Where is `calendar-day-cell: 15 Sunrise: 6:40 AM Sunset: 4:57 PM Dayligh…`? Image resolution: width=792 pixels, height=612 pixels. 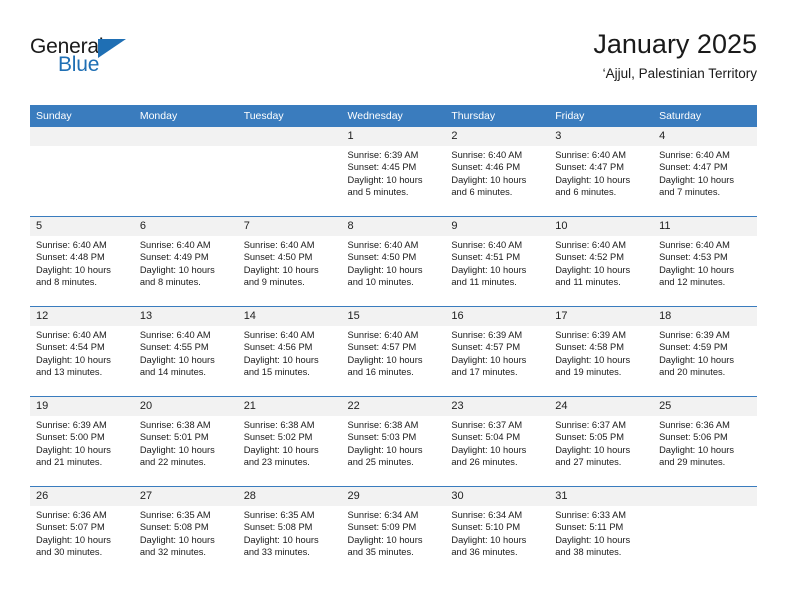
calendar-day-cell: 15 Sunrise: 6:40 AM Sunset: 4:57 PM Dayligh… is located at coordinates (393, 351).